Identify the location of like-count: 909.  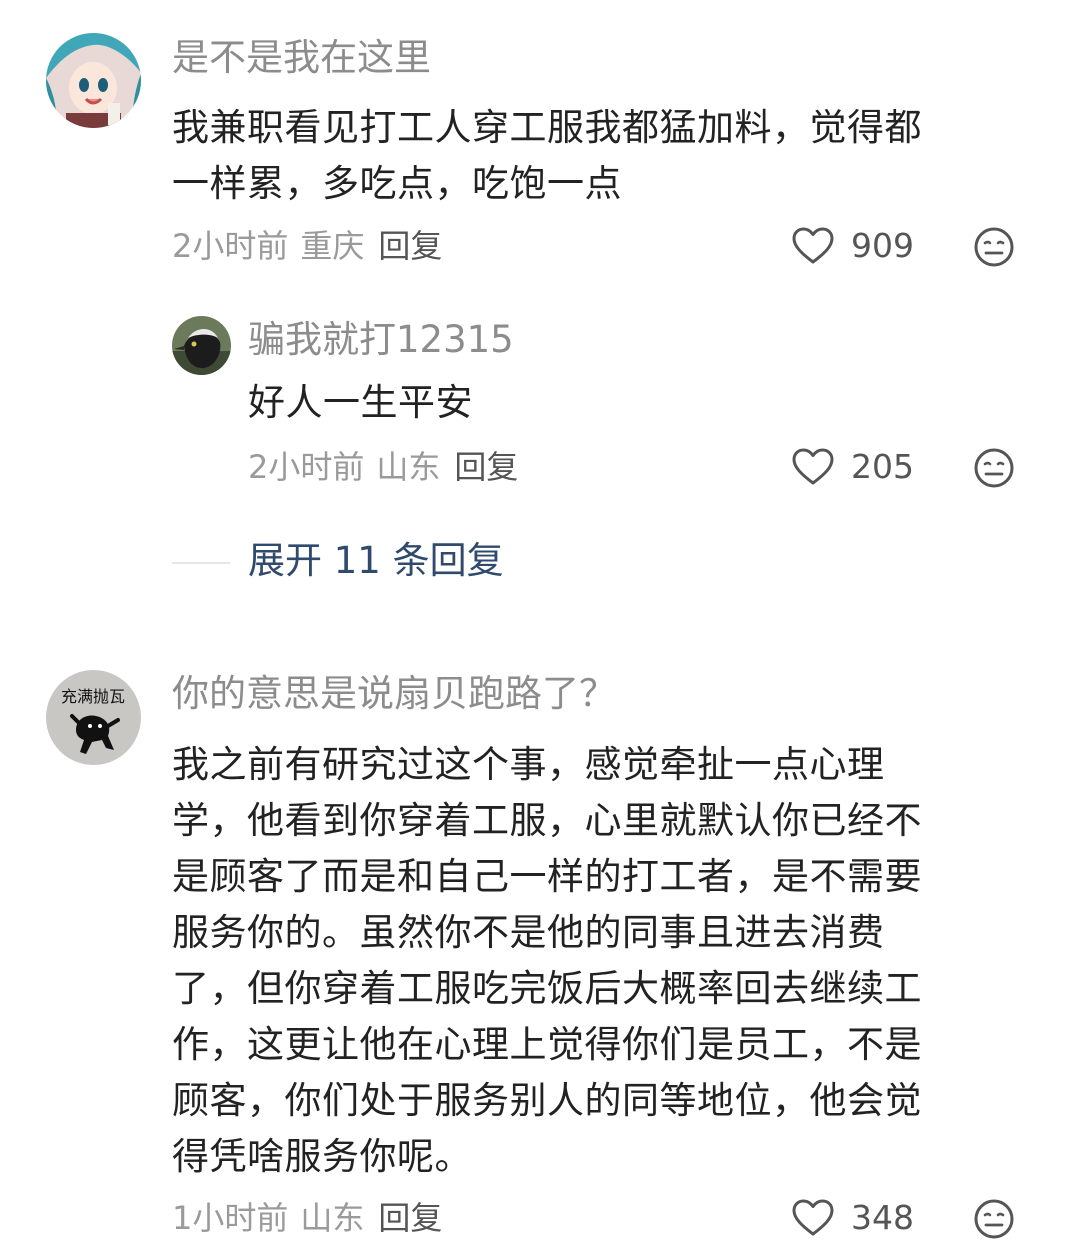
(882, 245).